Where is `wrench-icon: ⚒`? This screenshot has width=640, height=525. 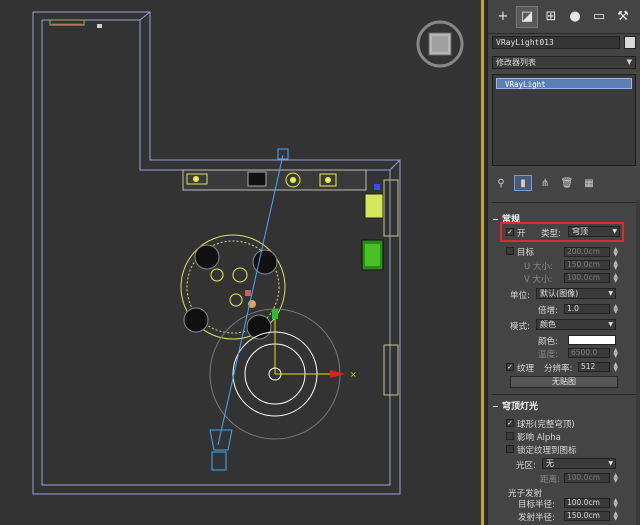 wrench-icon: ⚒ is located at coordinates (623, 16).